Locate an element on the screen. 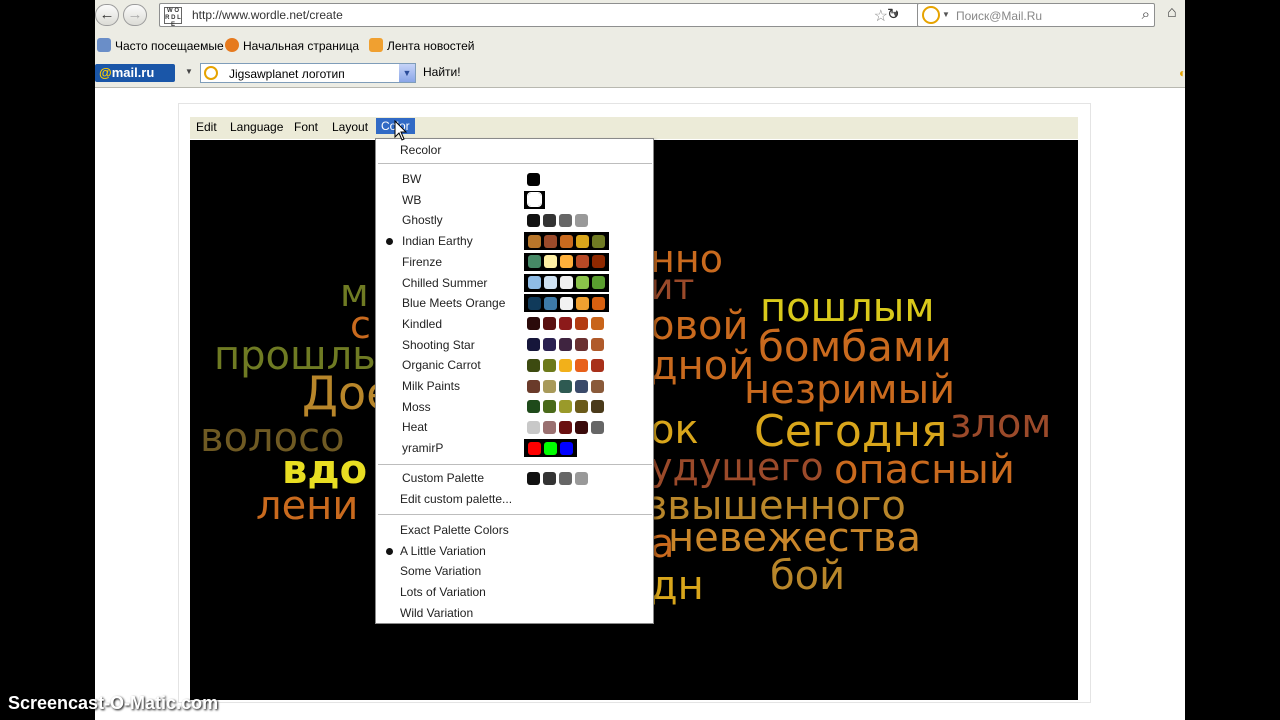 The width and height of the screenshot is (1280, 720). variation-item-exact-palette-colors: Exact Palette Colors is located at coordinates (514, 530).